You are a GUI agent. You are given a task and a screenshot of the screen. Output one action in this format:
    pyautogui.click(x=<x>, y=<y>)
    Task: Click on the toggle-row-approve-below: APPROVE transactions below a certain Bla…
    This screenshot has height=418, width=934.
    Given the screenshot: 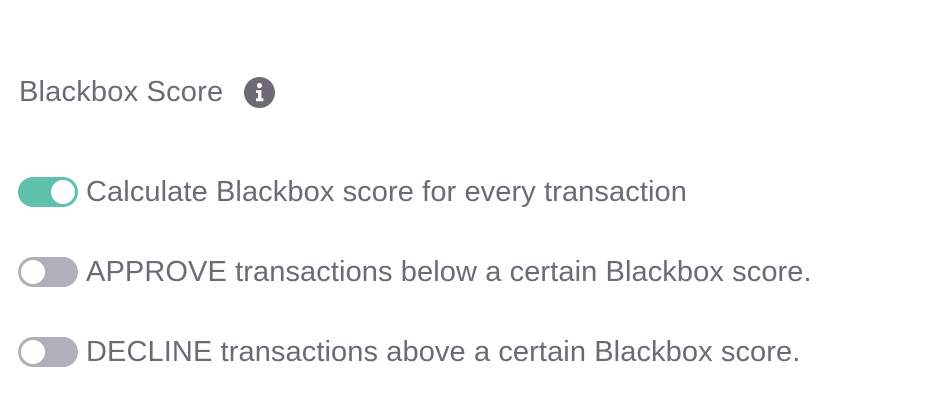 What is the action you would take?
    pyautogui.click(x=415, y=272)
    